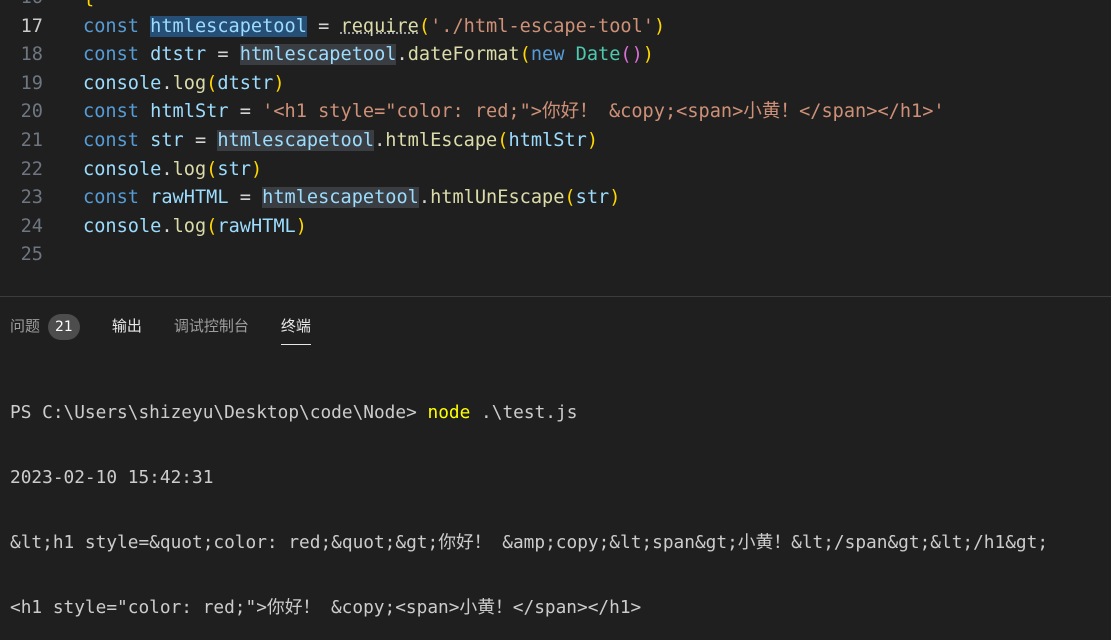  I want to click on code-token: new, so click(553, 55).